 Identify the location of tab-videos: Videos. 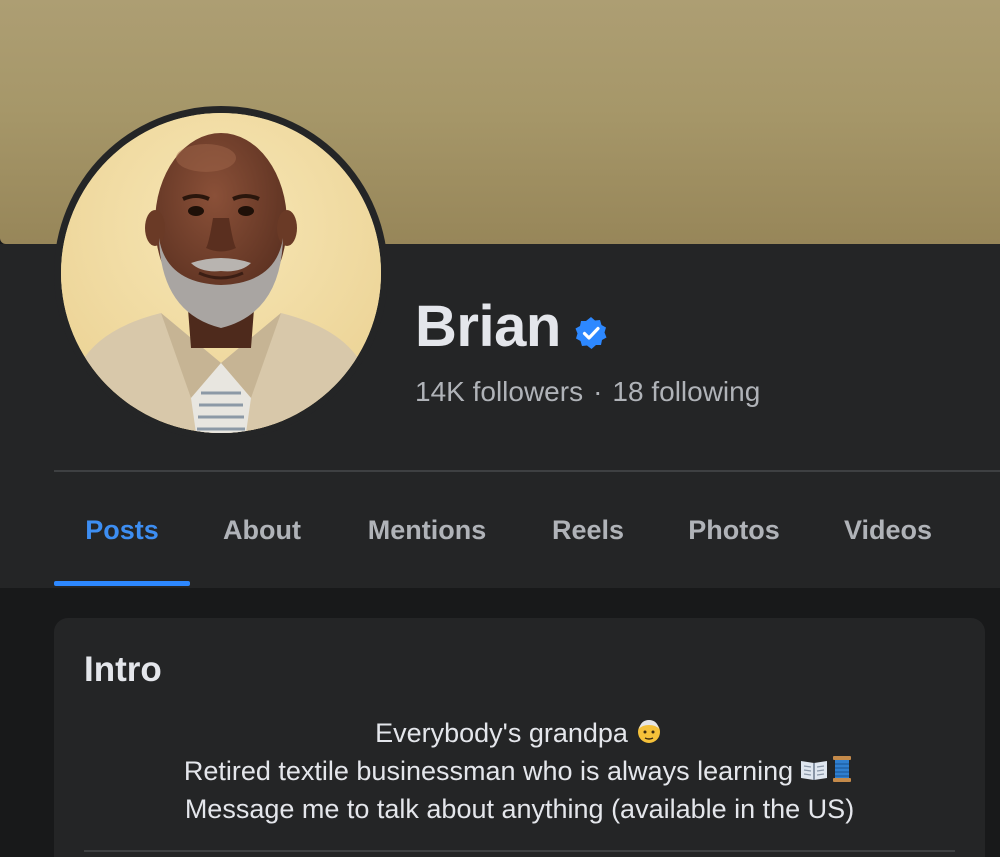
(888, 530).